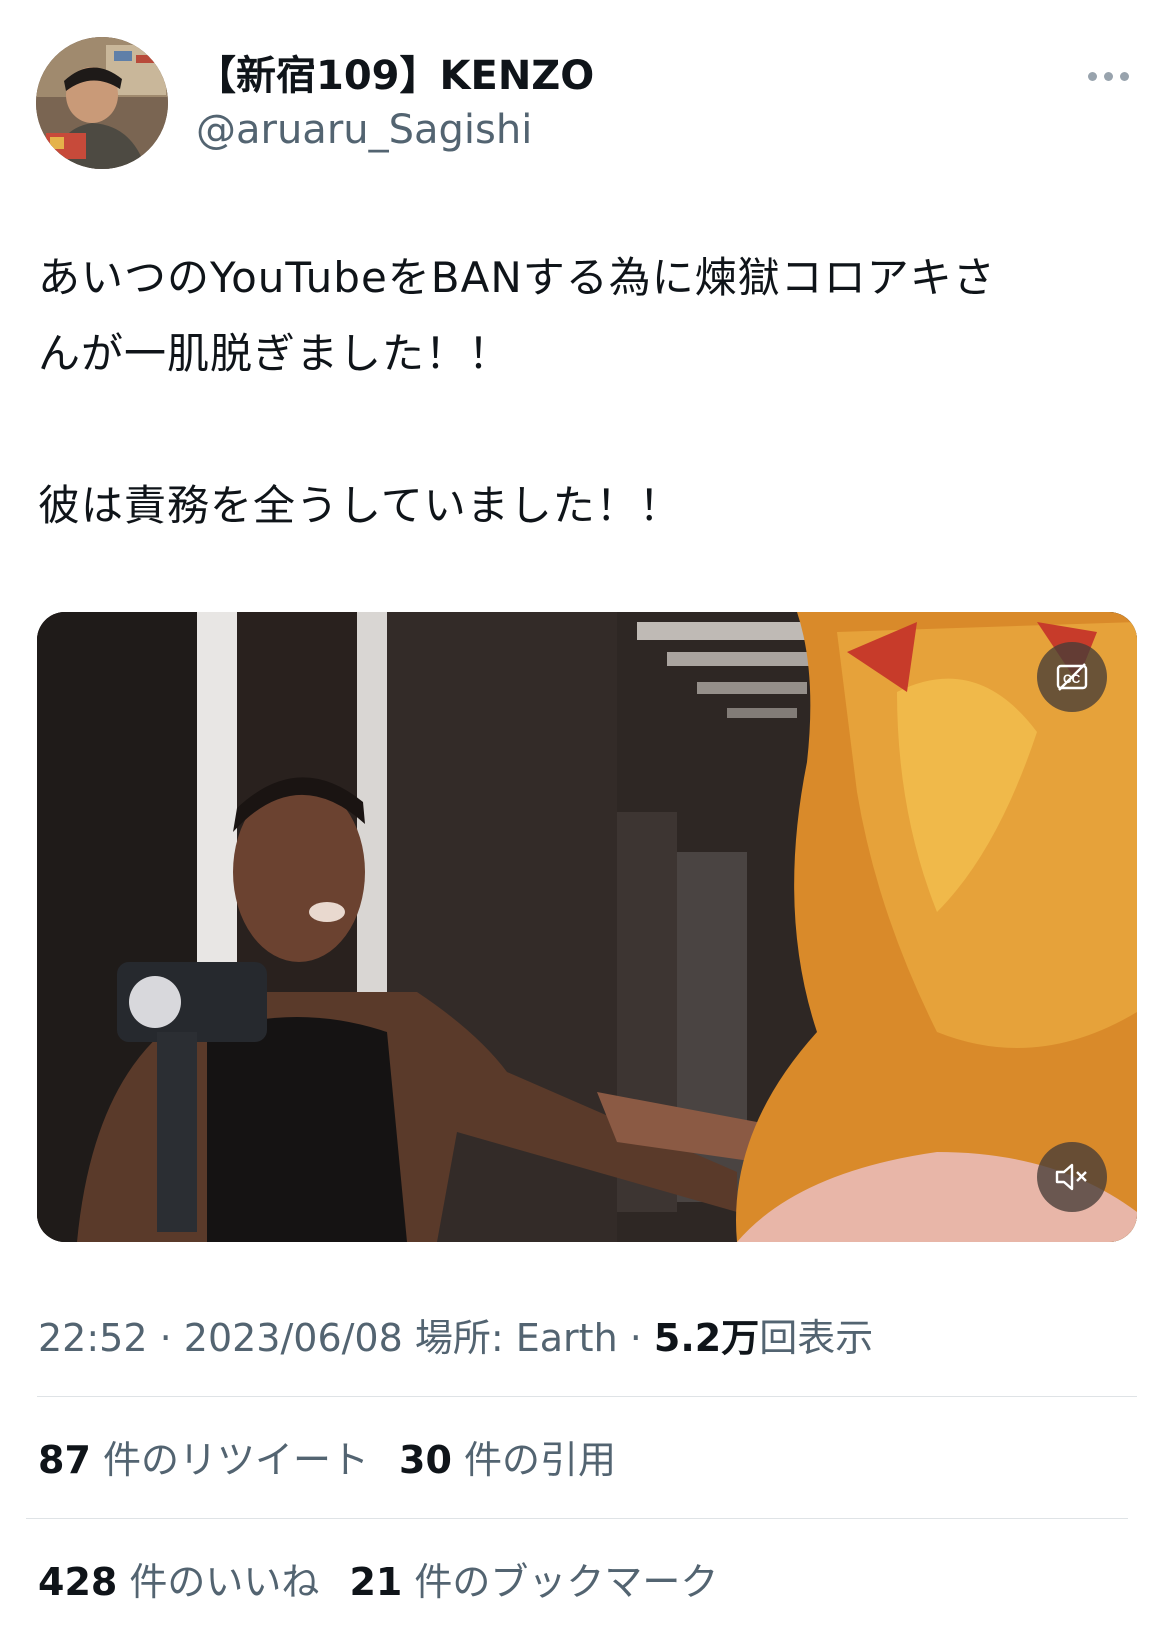  Describe the element at coordinates (235, 1460) in the screenshot. I see `retweets-label: 件のリツイート` at that location.